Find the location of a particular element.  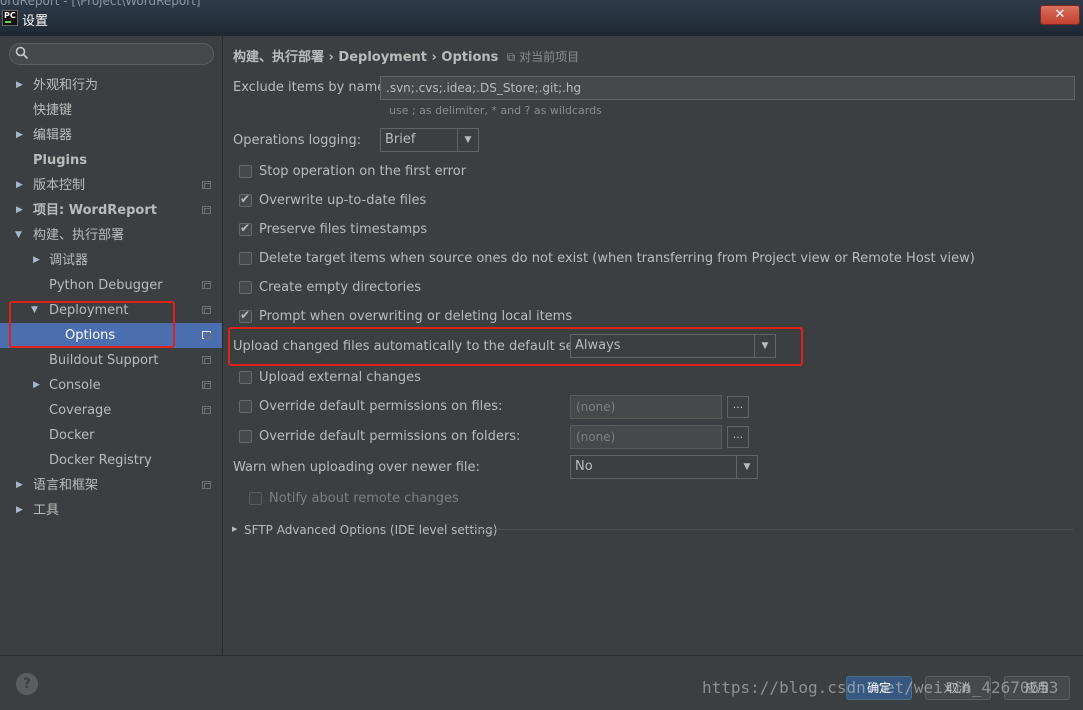

help-button: ? is located at coordinates (27, 684).